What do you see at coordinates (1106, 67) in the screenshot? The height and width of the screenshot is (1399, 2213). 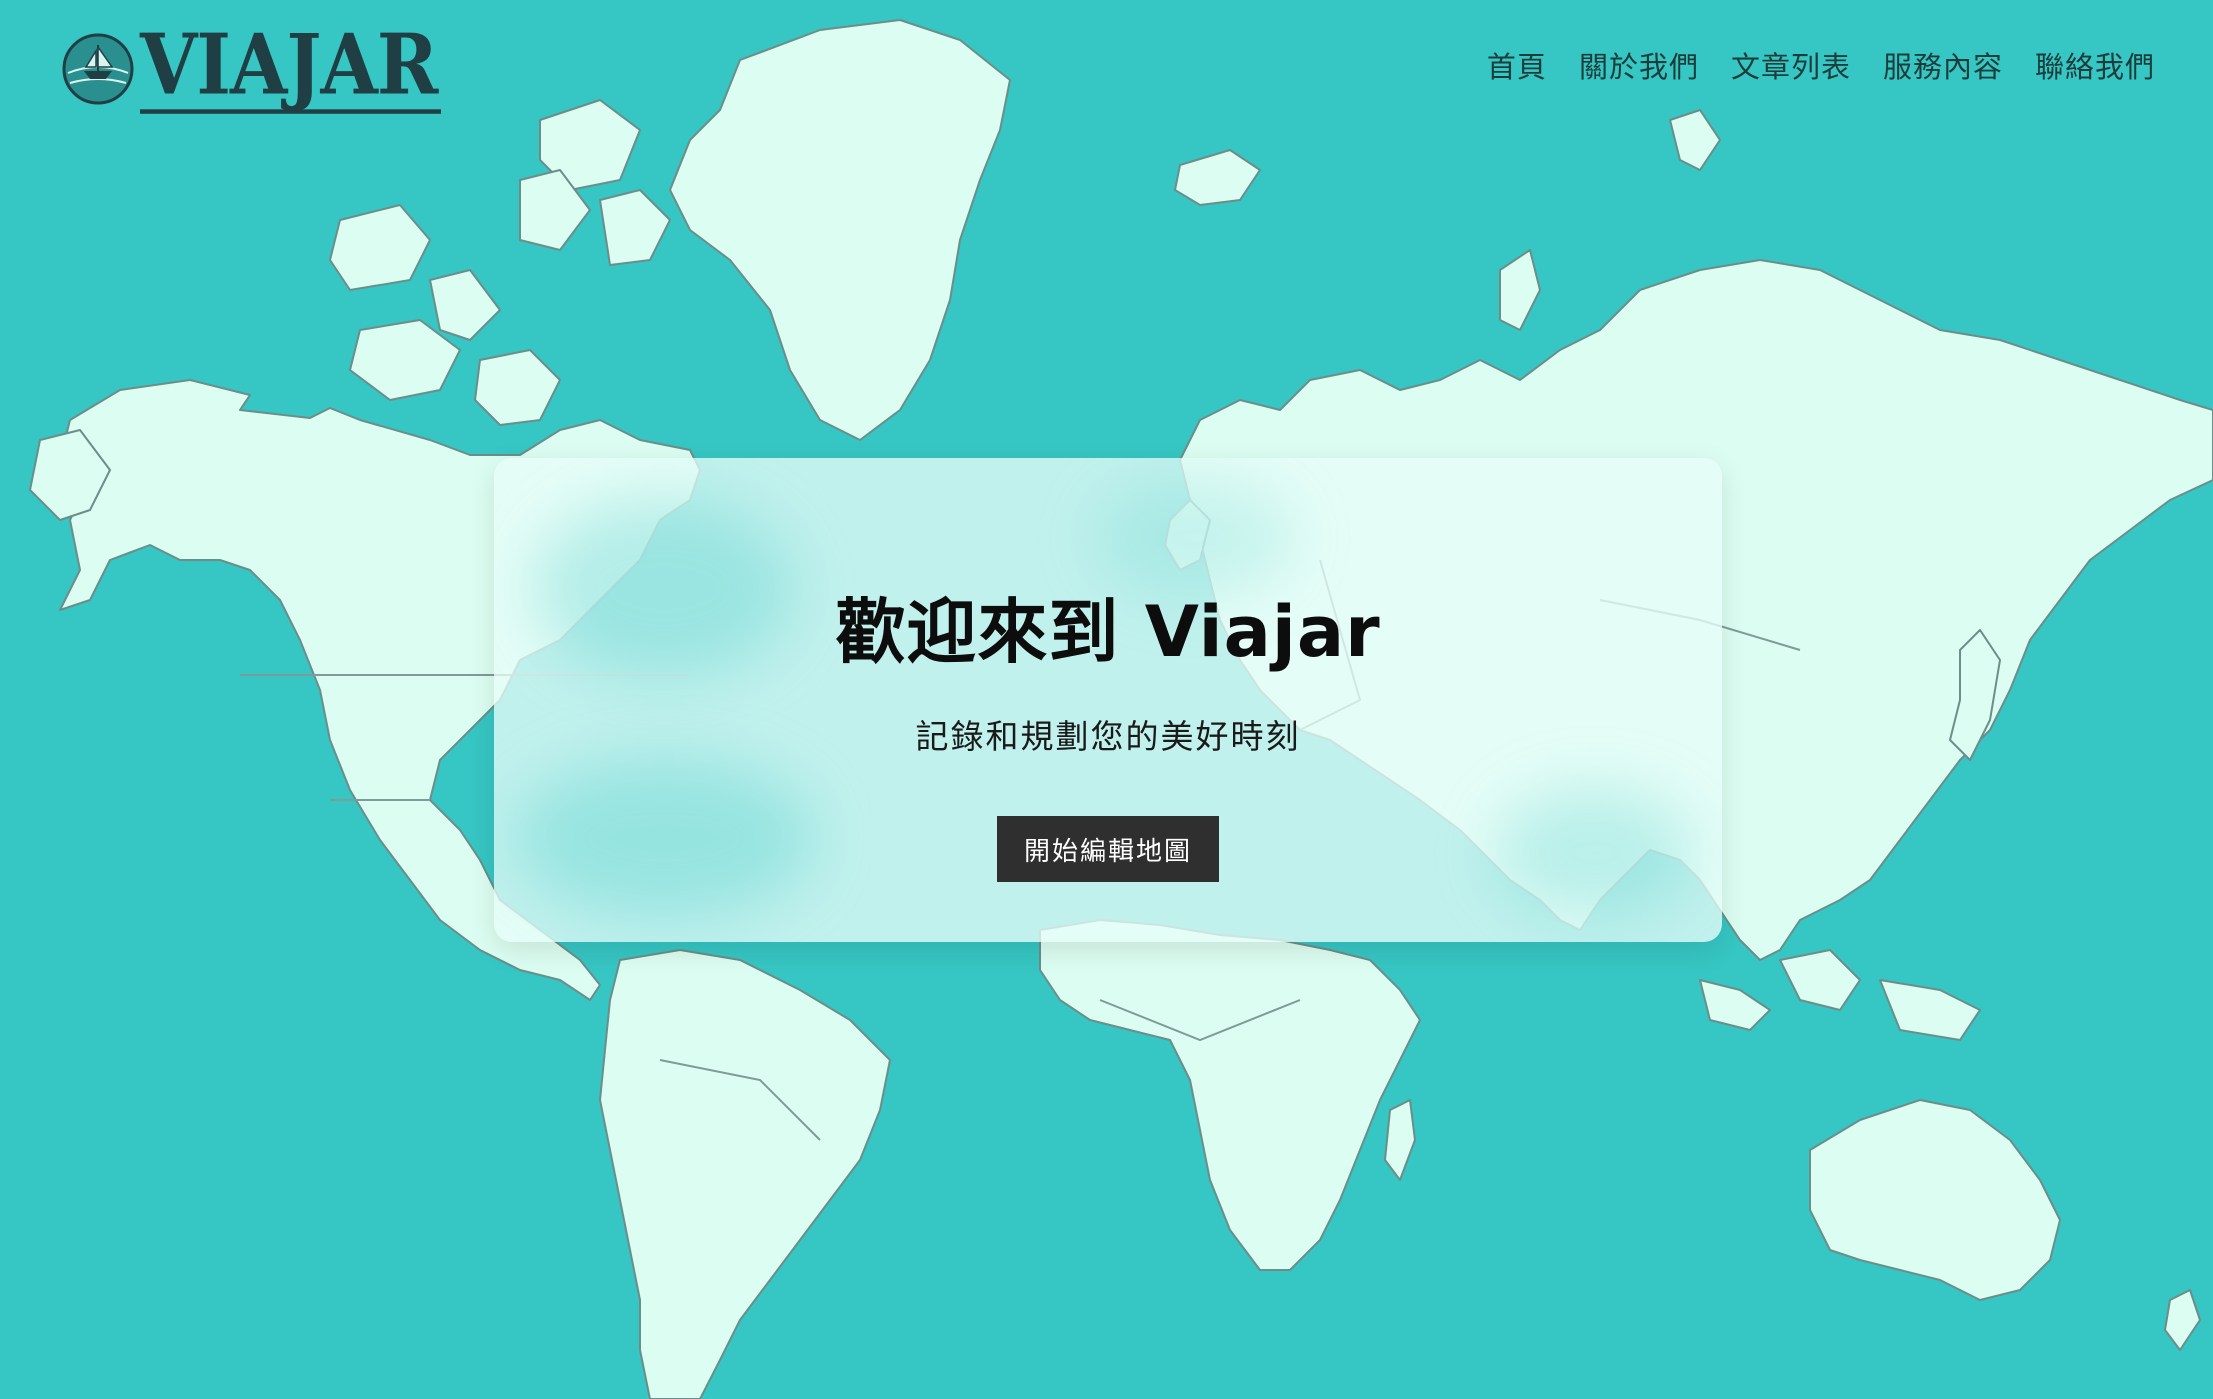 I see `site-header: VIAJAR 首頁 關於我們 文章列表 服務內容 聯絡我們` at bounding box center [1106, 67].